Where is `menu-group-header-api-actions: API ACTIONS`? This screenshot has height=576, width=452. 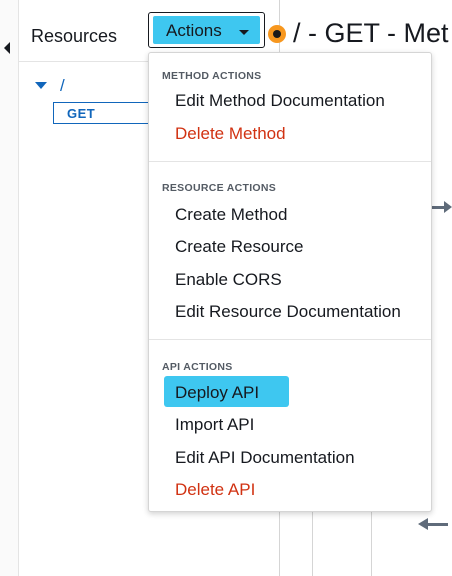 menu-group-header-api-actions: API ACTIONS is located at coordinates (197, 367).